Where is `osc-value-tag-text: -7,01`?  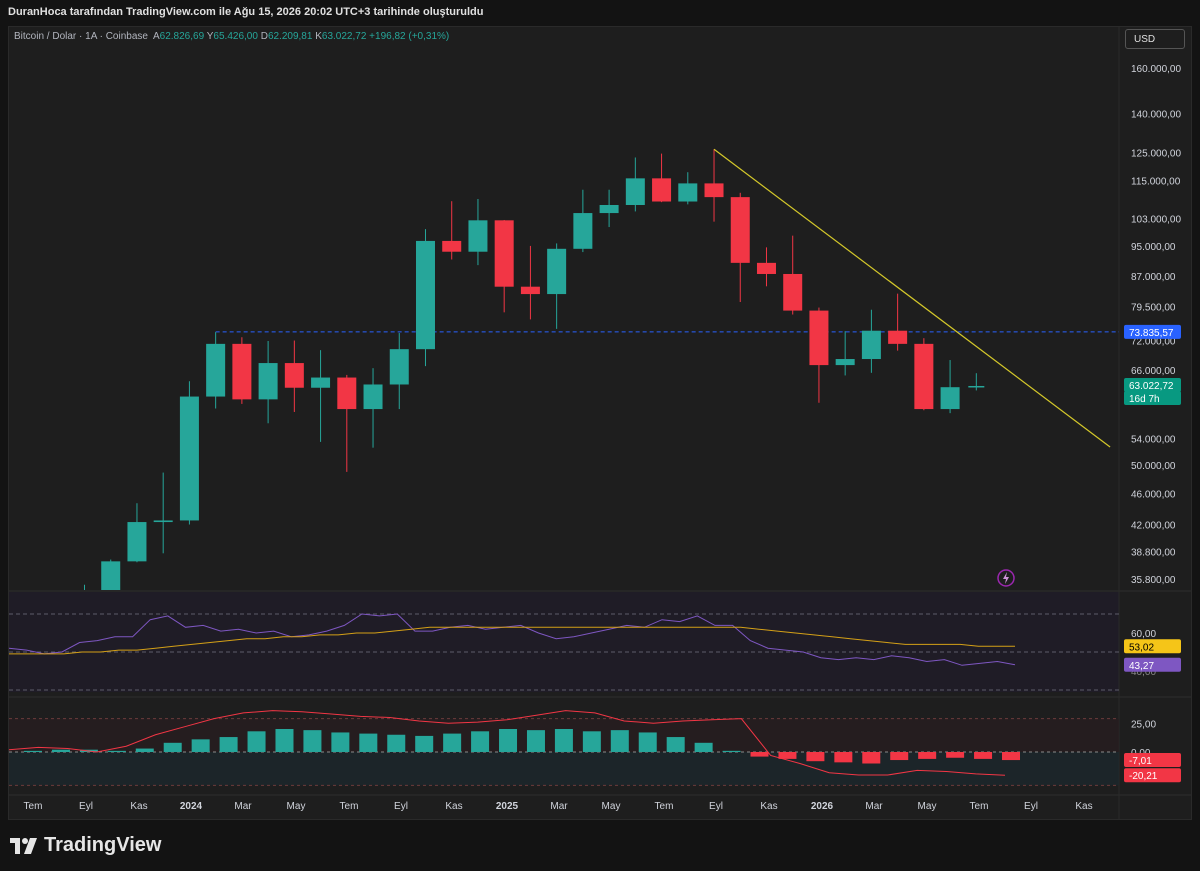 osc-value-tag-text: -7,01 is located at coordinates (1140, 761).